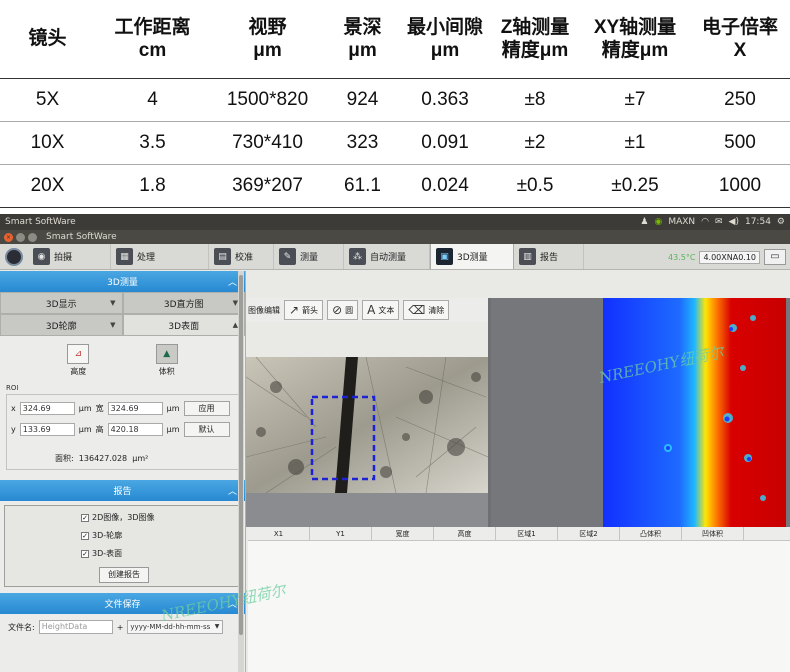  Describe the element at coordinates (734, 222) in the screenshot. I see `volume-icon: ◀)` at that location.